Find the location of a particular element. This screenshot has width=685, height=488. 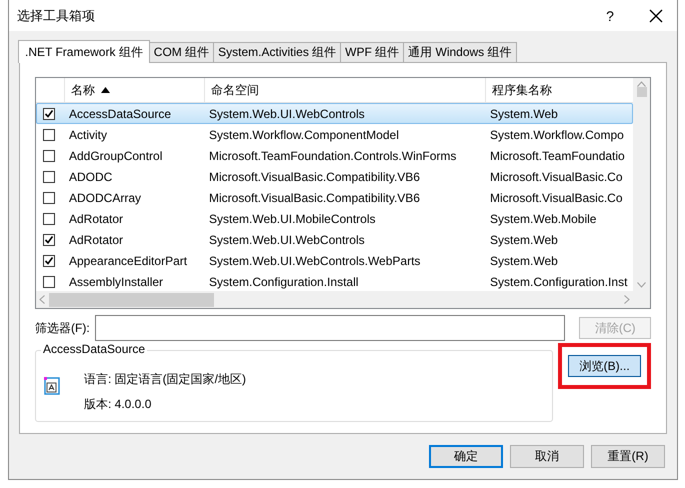

horizontal-scrollbar is located at coordinates (334, 299).